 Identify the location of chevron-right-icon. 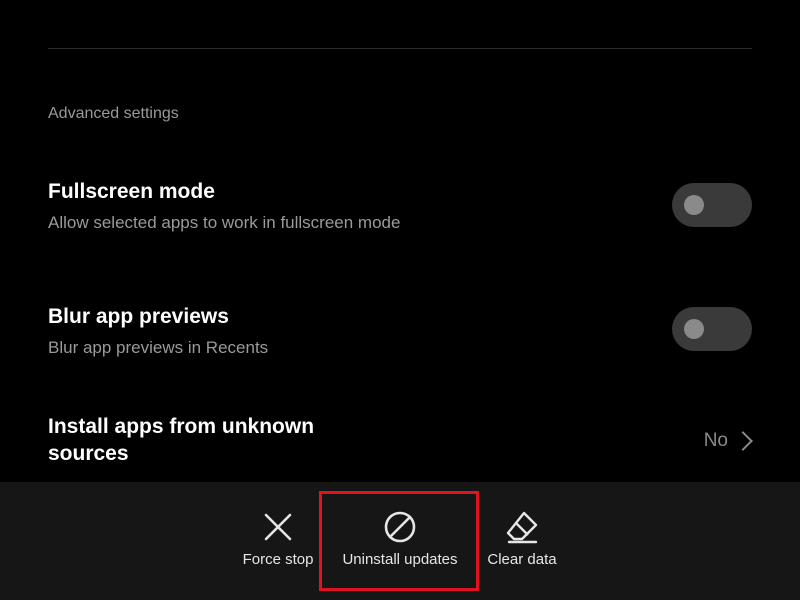
(743, 441).